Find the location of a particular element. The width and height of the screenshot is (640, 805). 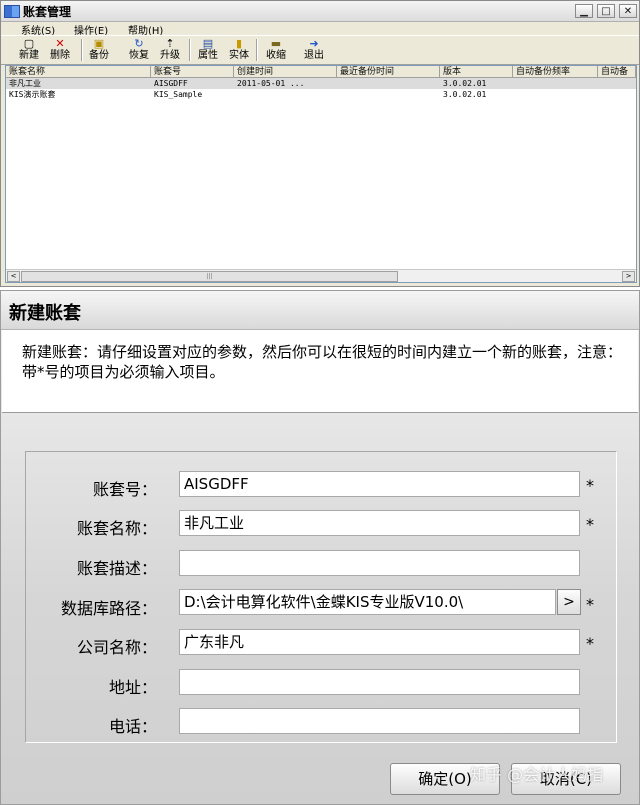

delete-icon: ✕ is located at coordinates (60, 43).